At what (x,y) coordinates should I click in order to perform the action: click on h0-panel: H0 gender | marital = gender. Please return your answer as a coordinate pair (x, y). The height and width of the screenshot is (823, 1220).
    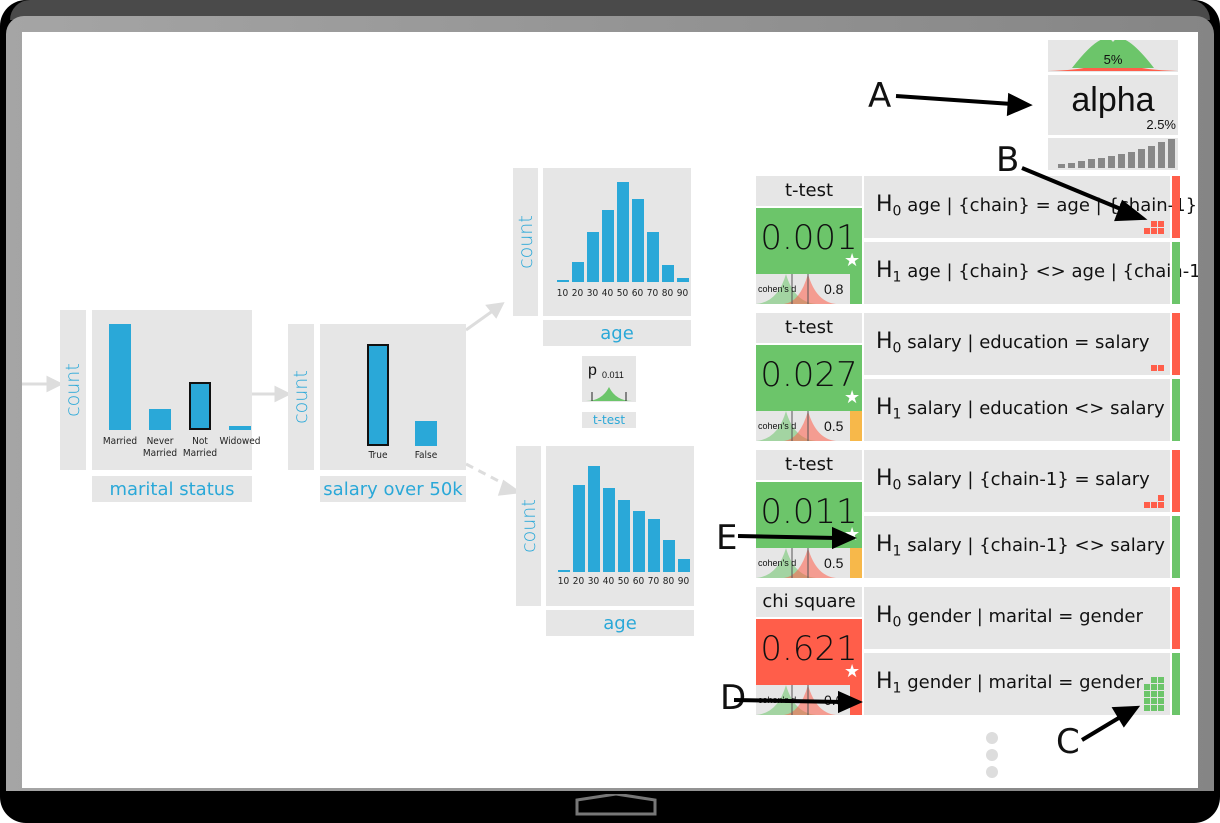
    Looking at the image, I should click on (1017, 618).